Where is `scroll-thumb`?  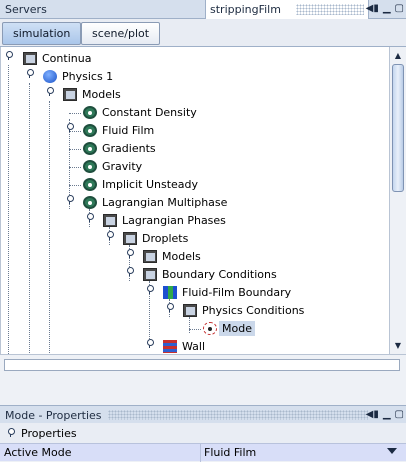 scroll-thumb is located at coordinates (398, 128).